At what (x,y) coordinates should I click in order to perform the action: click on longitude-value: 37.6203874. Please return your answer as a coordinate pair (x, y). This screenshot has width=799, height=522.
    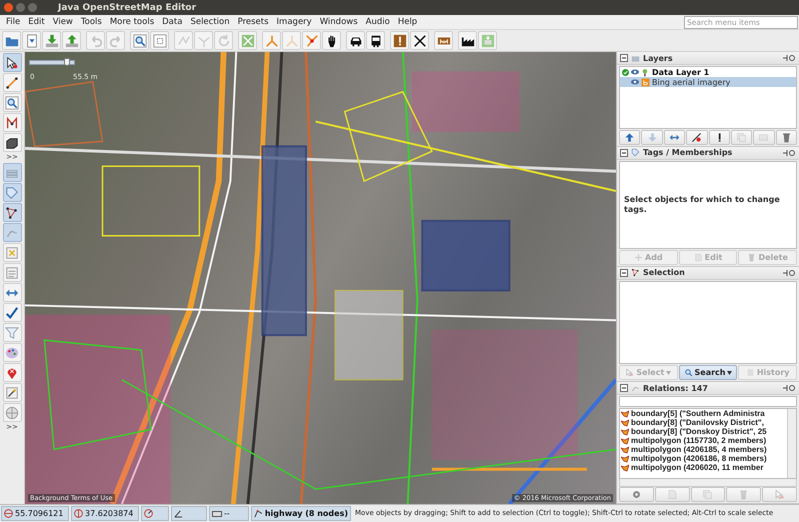
    Looking at the image, I should click on (109, 513).